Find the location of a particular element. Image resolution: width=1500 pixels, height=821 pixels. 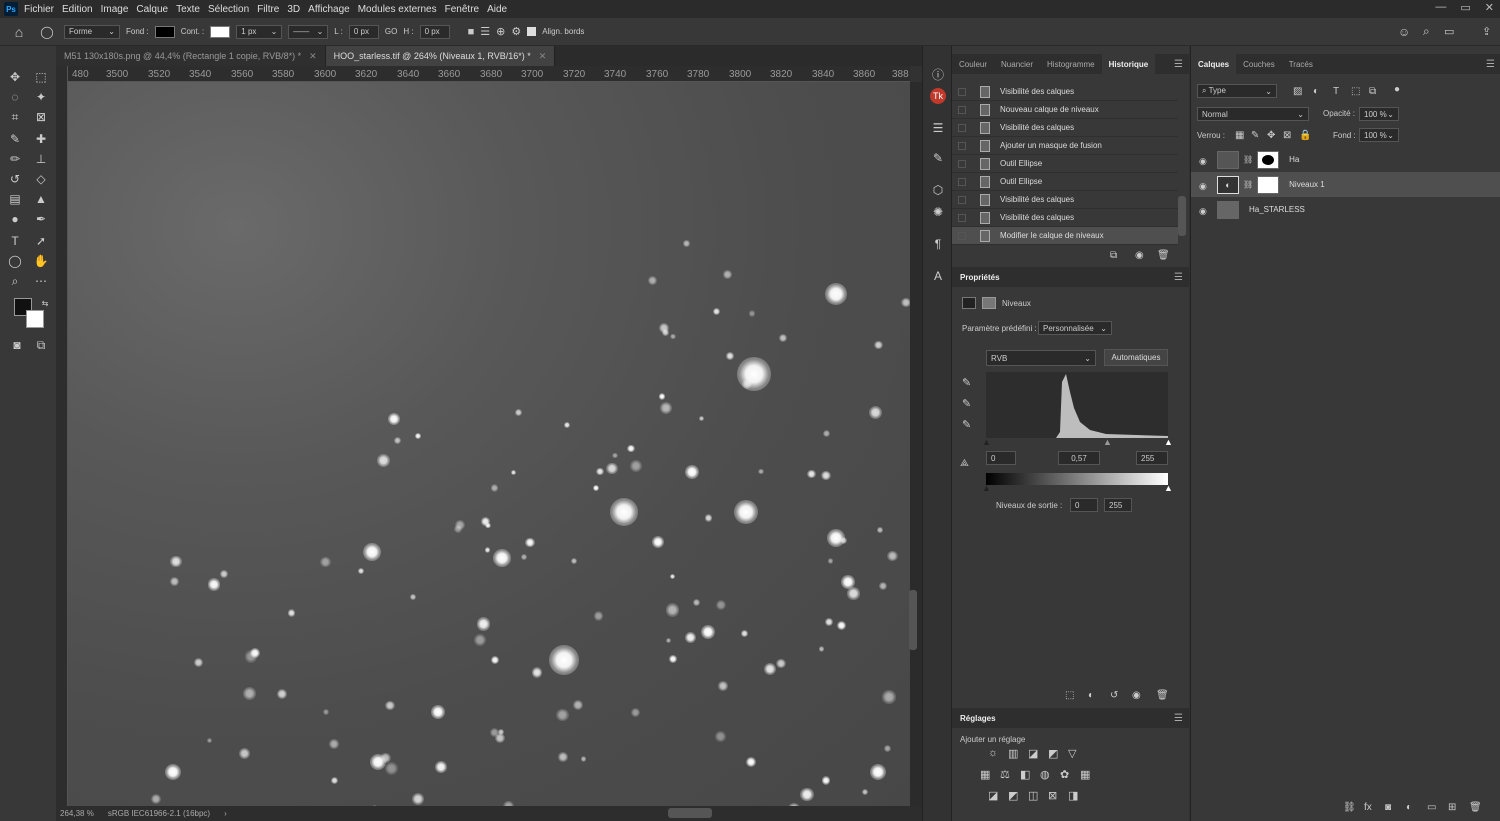

brush-settings-icon: ✎ is located at coordinates (938, 158).